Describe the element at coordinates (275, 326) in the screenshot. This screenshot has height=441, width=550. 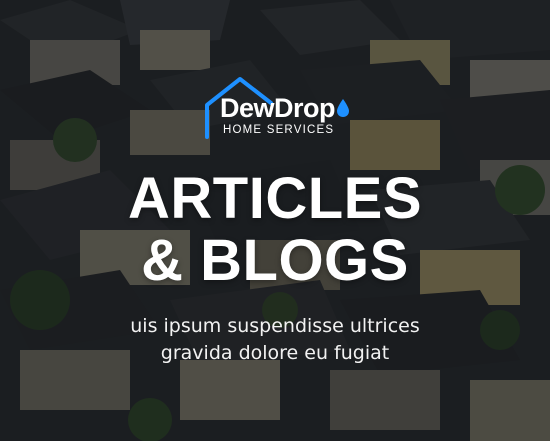
I see `page-subtitle-line-1: uis ipsum suspendisse ultrices` at that location.